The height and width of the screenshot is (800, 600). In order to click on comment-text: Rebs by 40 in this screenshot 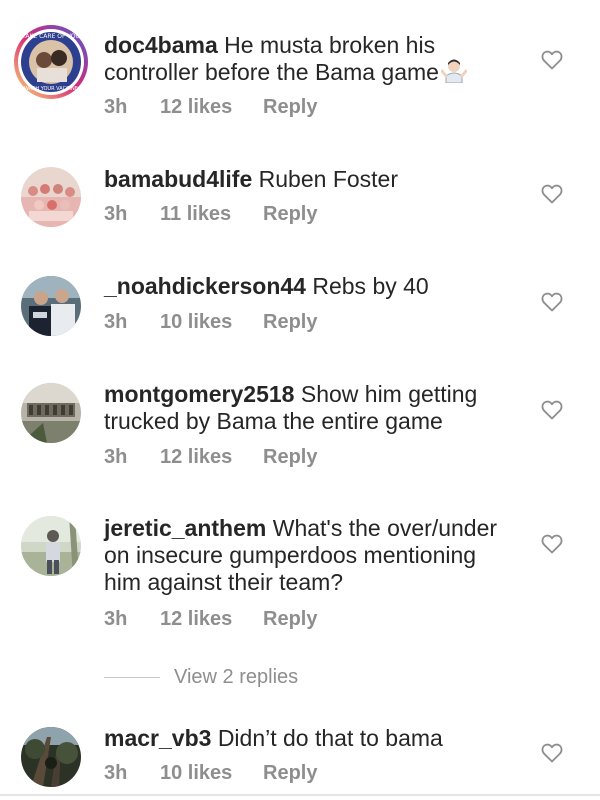, I will do `click(370, 286)`.